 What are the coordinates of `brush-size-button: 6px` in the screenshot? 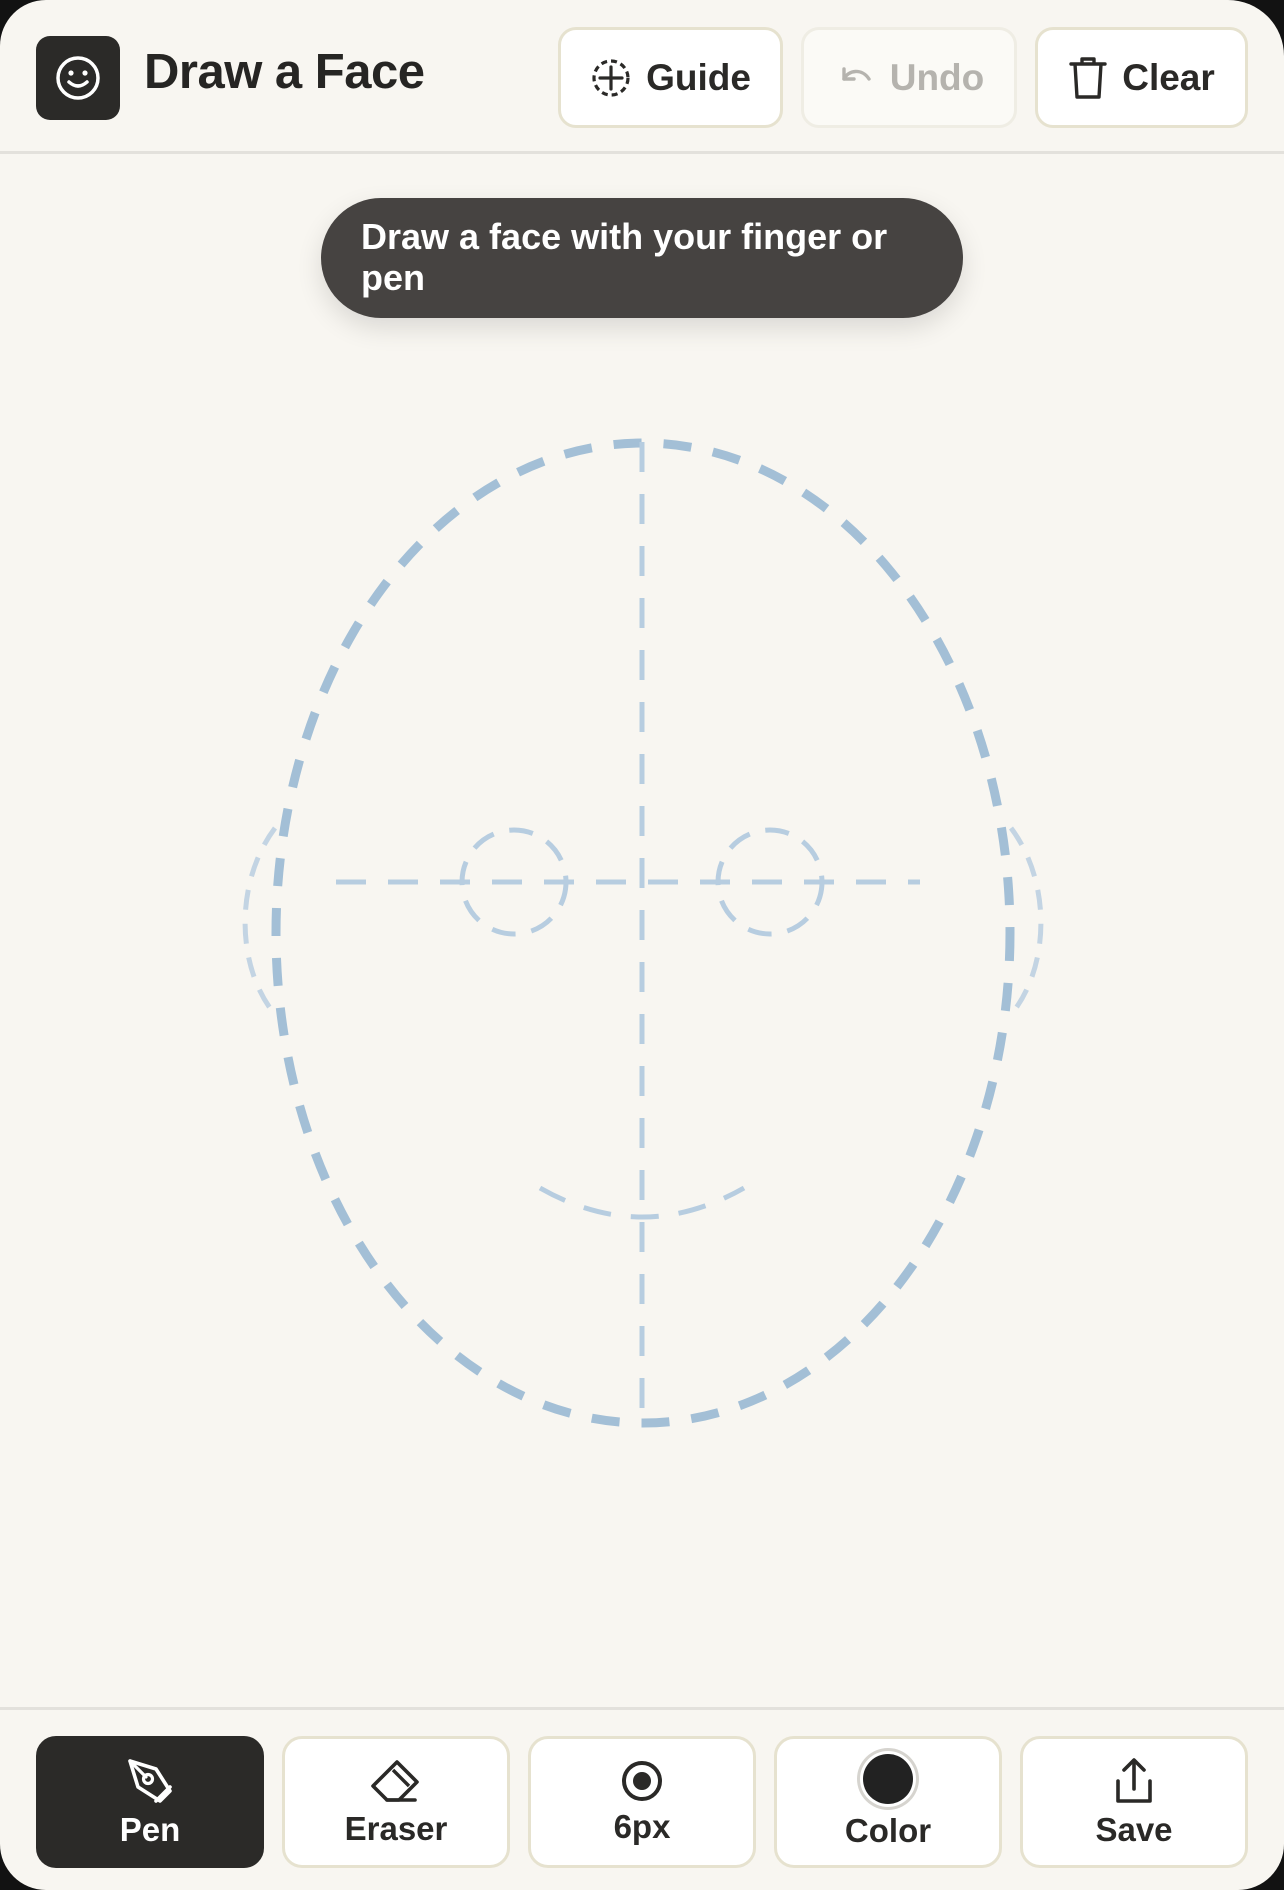 It's located at (642, 1802).